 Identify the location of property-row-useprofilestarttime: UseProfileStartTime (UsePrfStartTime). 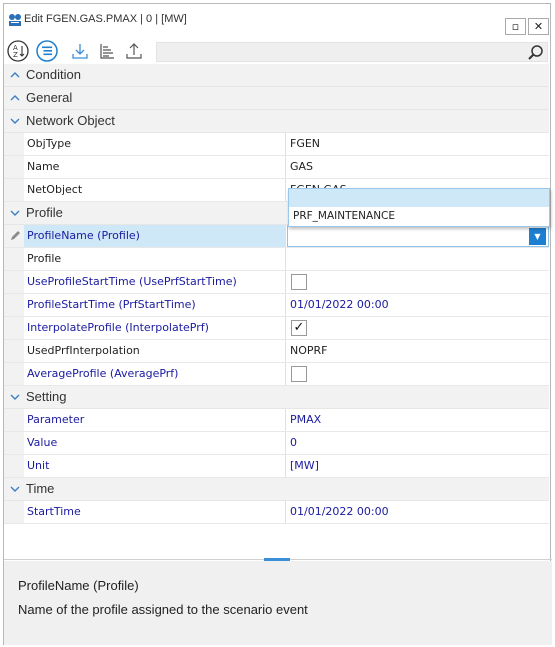
(276, 282).